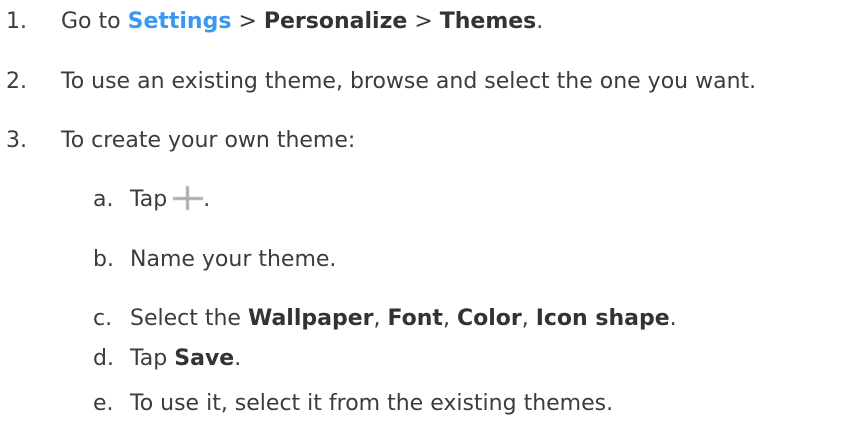 This screenshot has width=846, height=421. I want to click on substep-letter: b., so click(103, 259).